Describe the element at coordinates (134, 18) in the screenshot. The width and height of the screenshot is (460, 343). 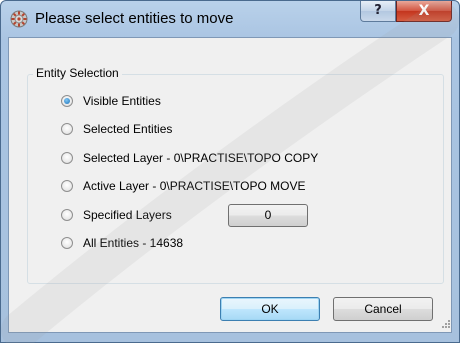
I see `dialog-title: Please select entities to move` at that location.